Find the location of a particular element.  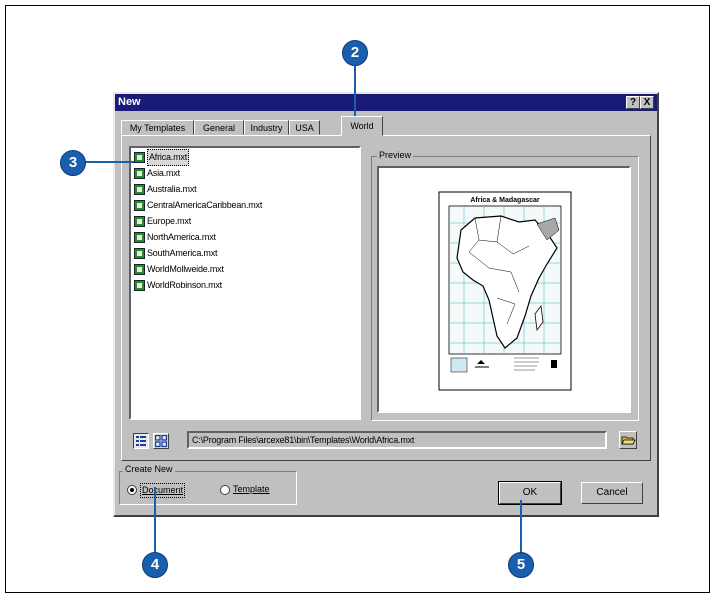

map-preview-thumbnail: Africa & Madagascar is located at coordinates (505, 291).